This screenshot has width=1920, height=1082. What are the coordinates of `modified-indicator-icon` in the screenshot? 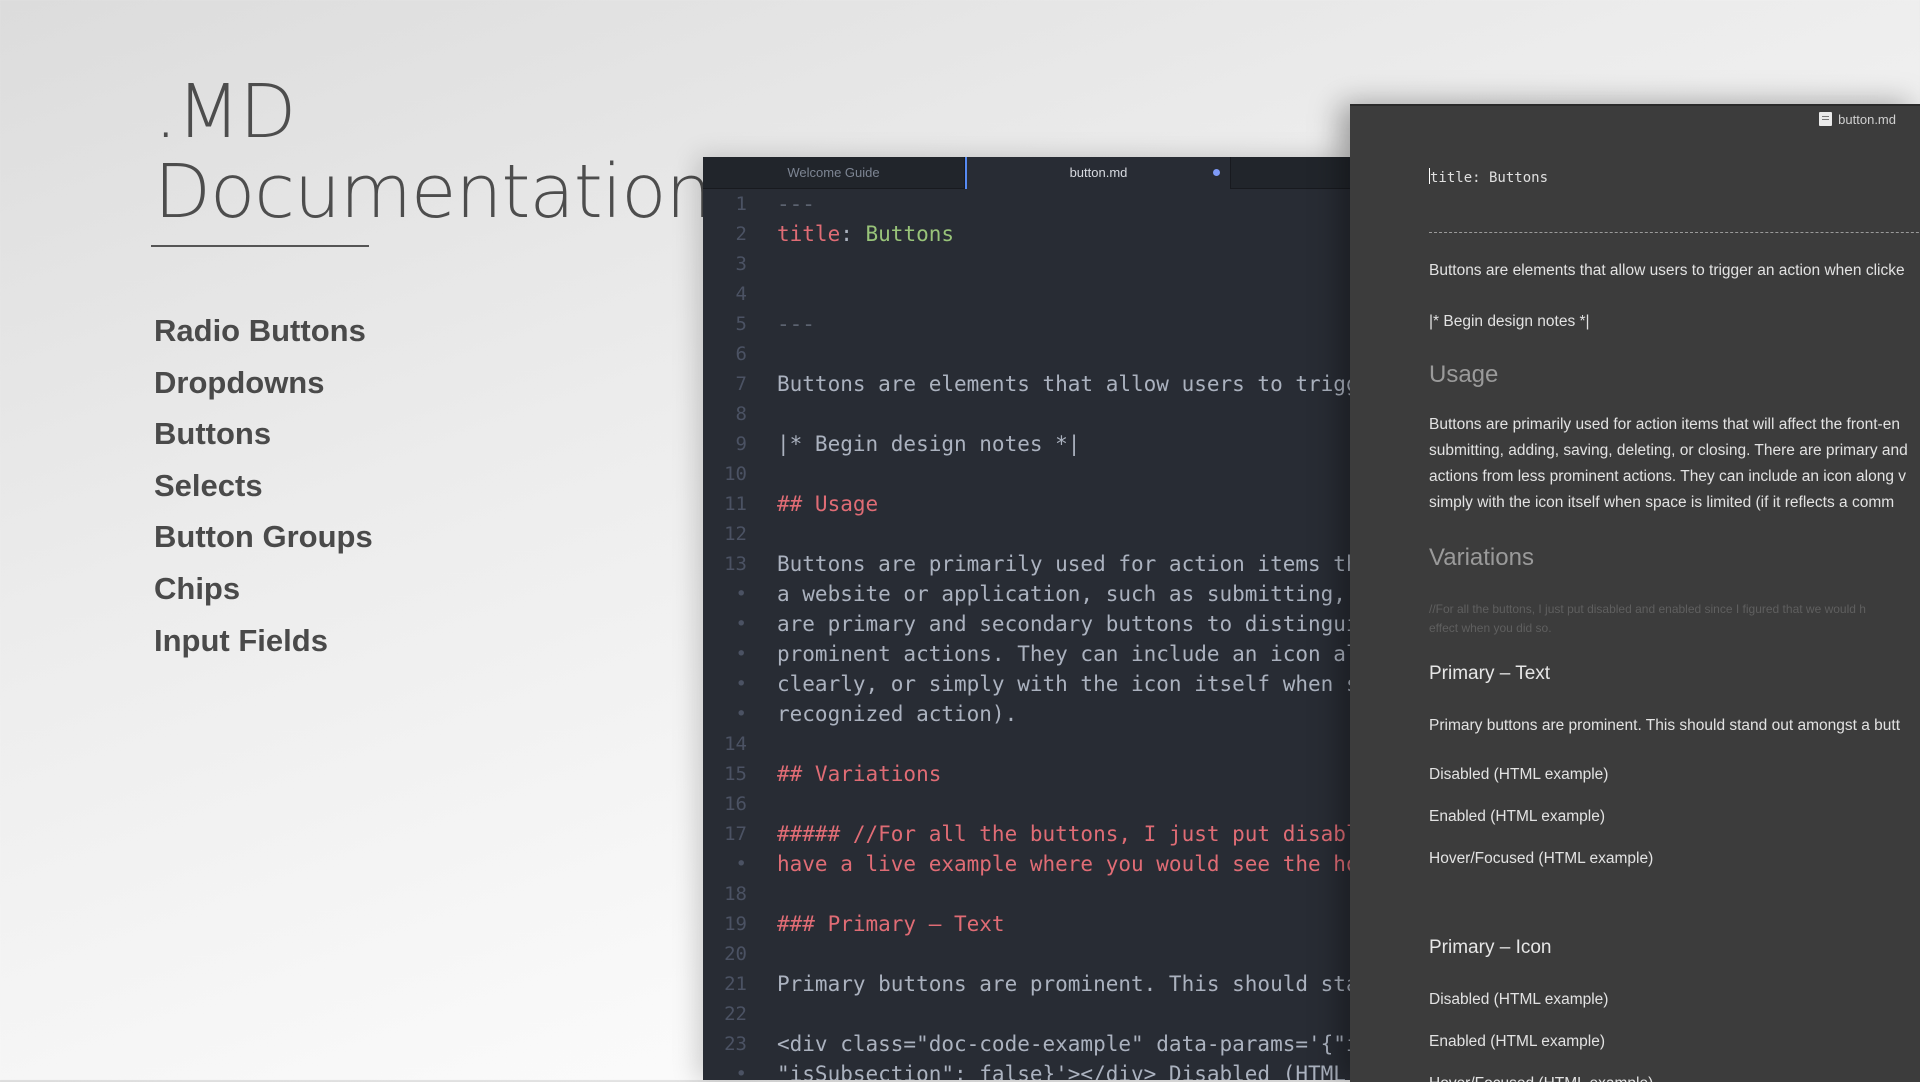 It's located at (1216, 172).